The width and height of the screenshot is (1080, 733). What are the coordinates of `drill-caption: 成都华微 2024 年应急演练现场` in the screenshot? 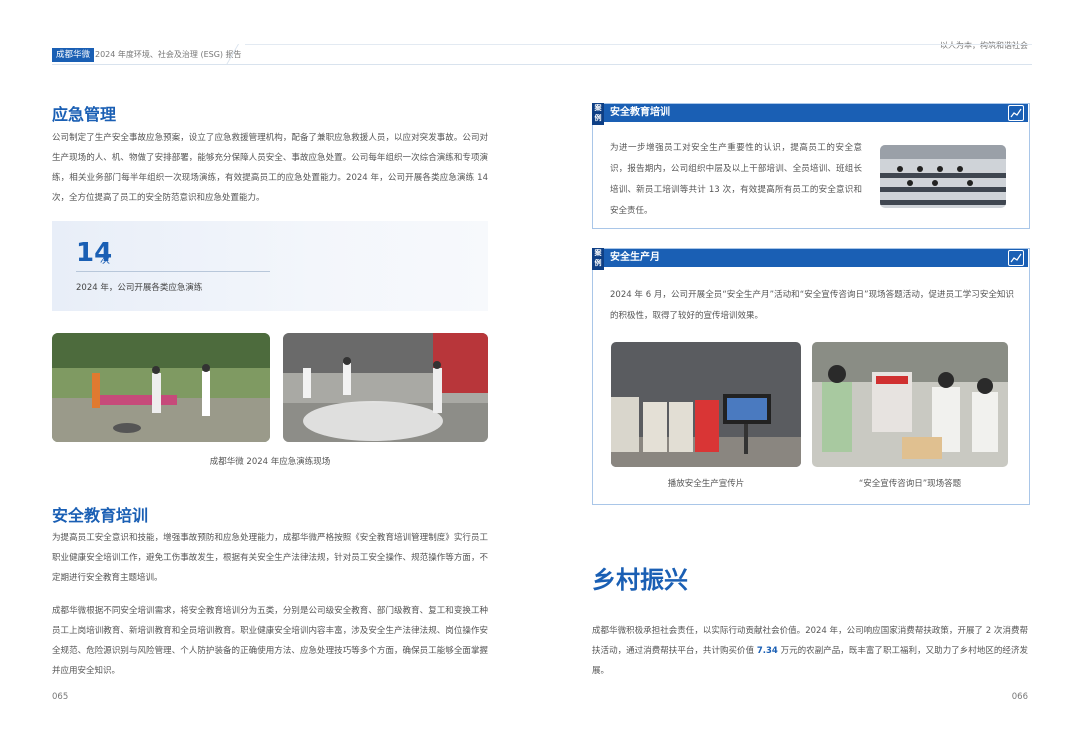 It's located at (270, 462).